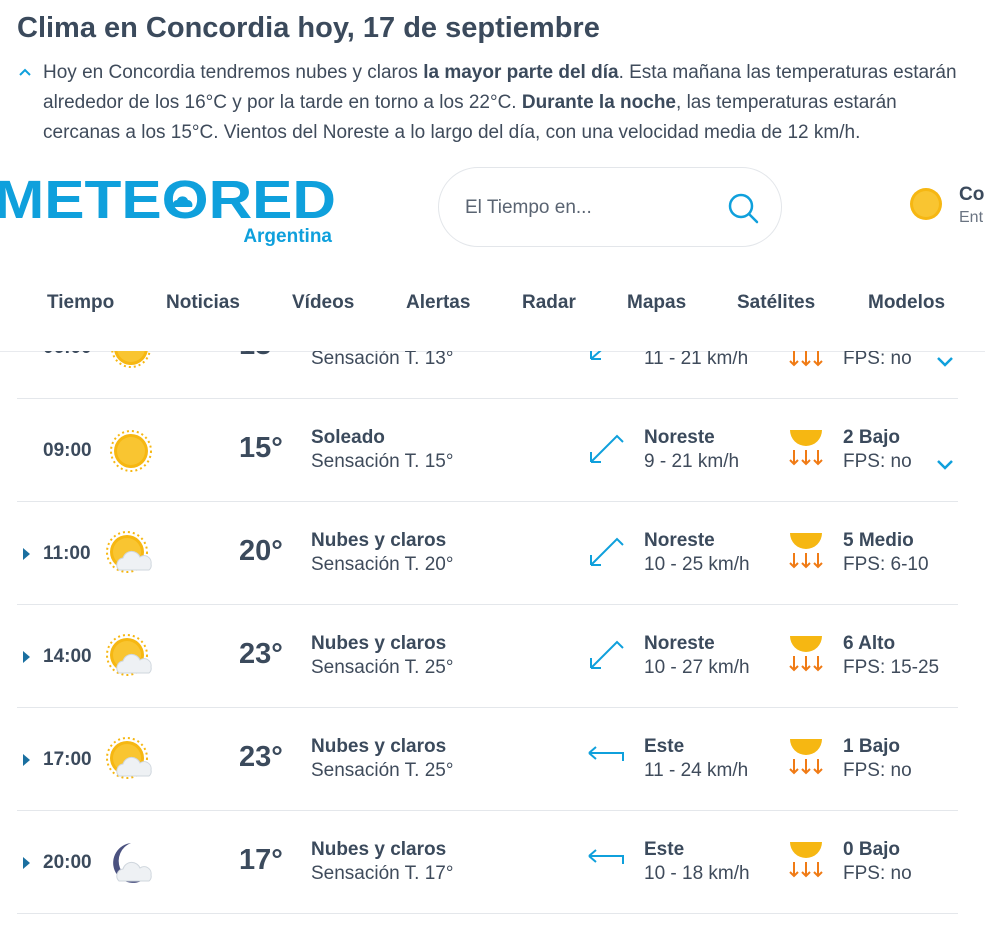 The image size is (985, 942). What do you see at coordinates (382, 873) in the screenshot?
I see `hour-feels-like: Sensación T. 17°` at bounding box center [382, 873].